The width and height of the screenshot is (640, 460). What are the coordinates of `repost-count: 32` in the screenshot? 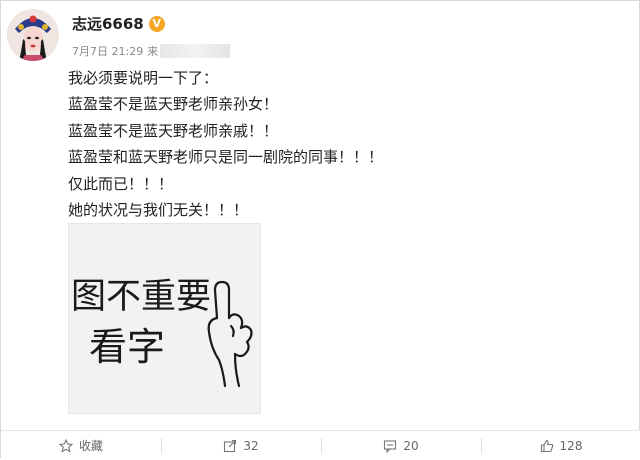 It's located at (251, 445).